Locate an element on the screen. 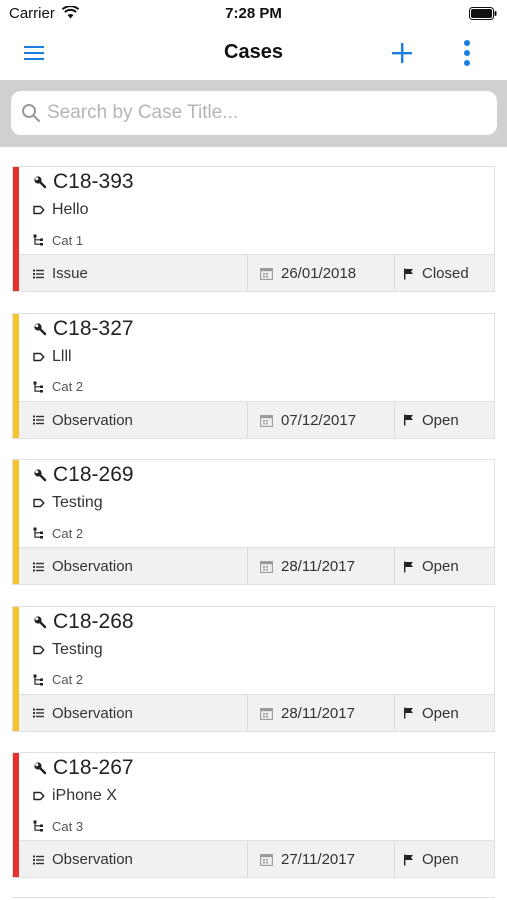  case-category-row: Cat 3 is located at coordinates (58, 826).